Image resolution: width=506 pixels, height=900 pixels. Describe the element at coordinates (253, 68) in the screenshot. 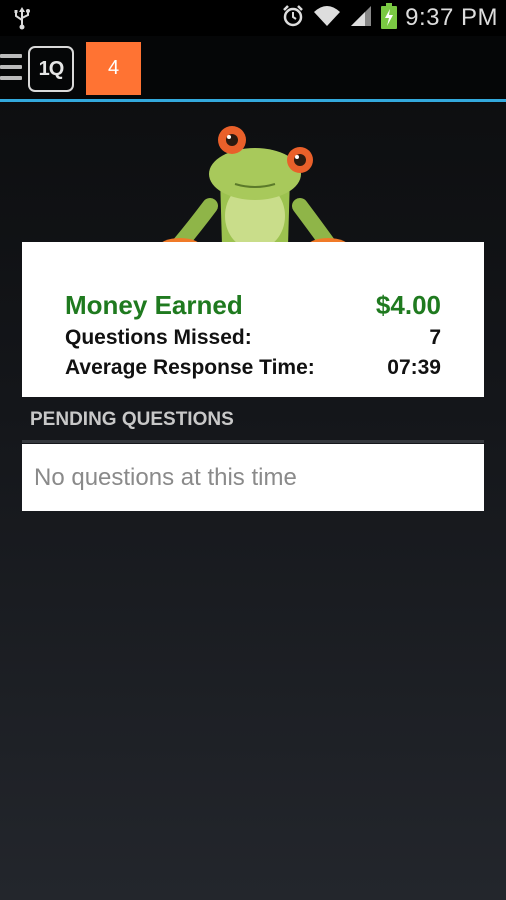

I see `action-bar: 1Q 4` at that location.